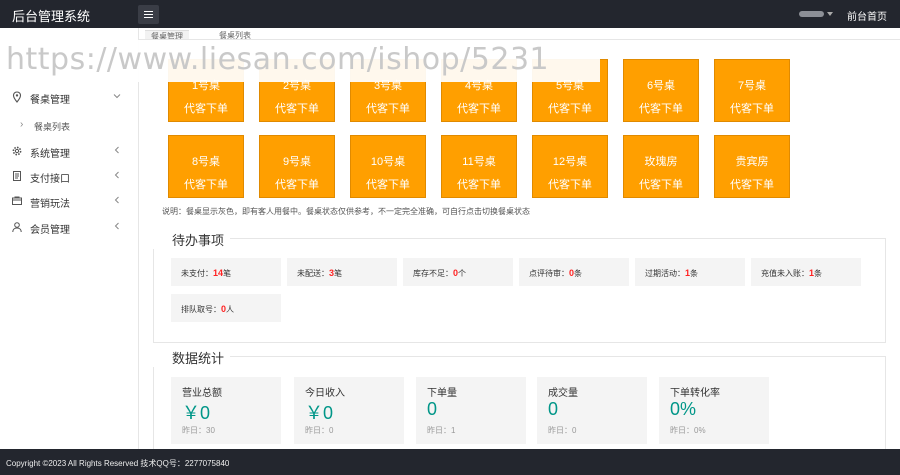 The height and width of the screenshot is (475, 900). What do you see at coordinates (167, 34) in the screenshot?
I see `tab-table-management: 餐桌管理` at bounding box center [167, 34].